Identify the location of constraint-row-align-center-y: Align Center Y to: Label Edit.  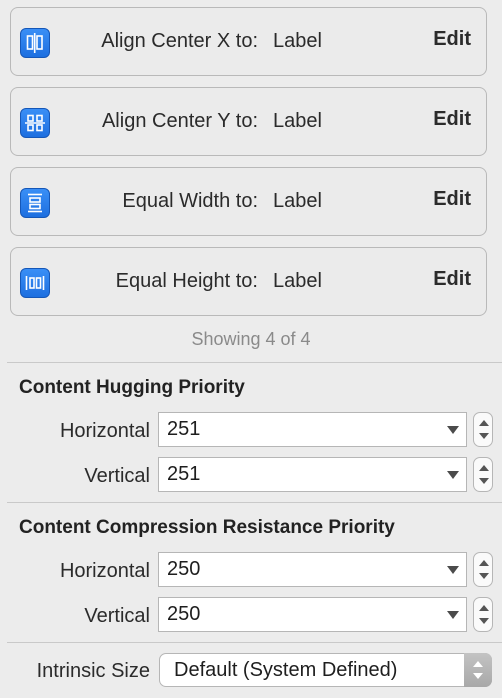
(248, 121).